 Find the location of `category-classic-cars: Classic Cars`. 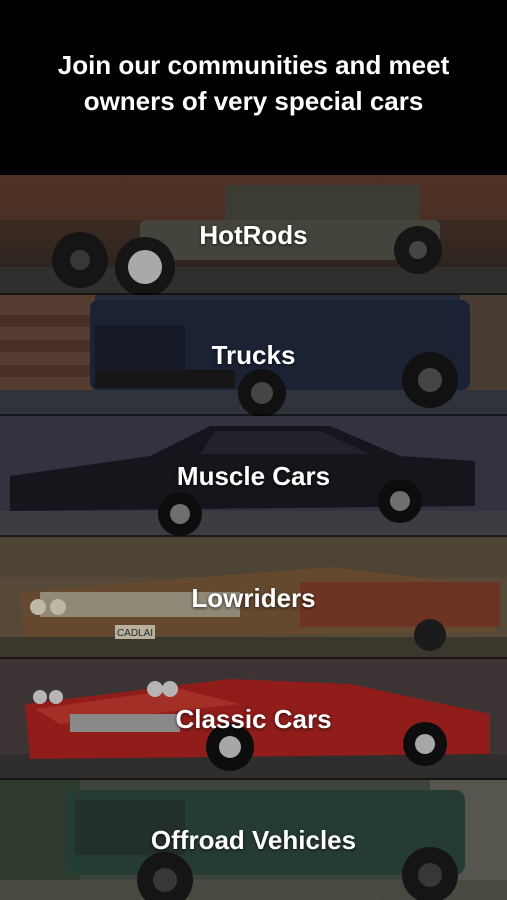

category-classic-cars: Classic Cars is located at coordinates (253, 719).